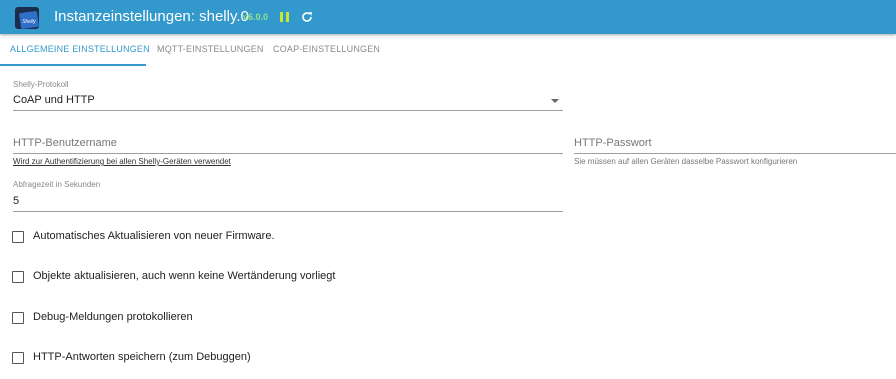 Image resolution: width=896 pixels, height=379 pixels. Describe the element at coordinates (18, 358) in the screenshot. I see `save-http-checkbox` at that location.